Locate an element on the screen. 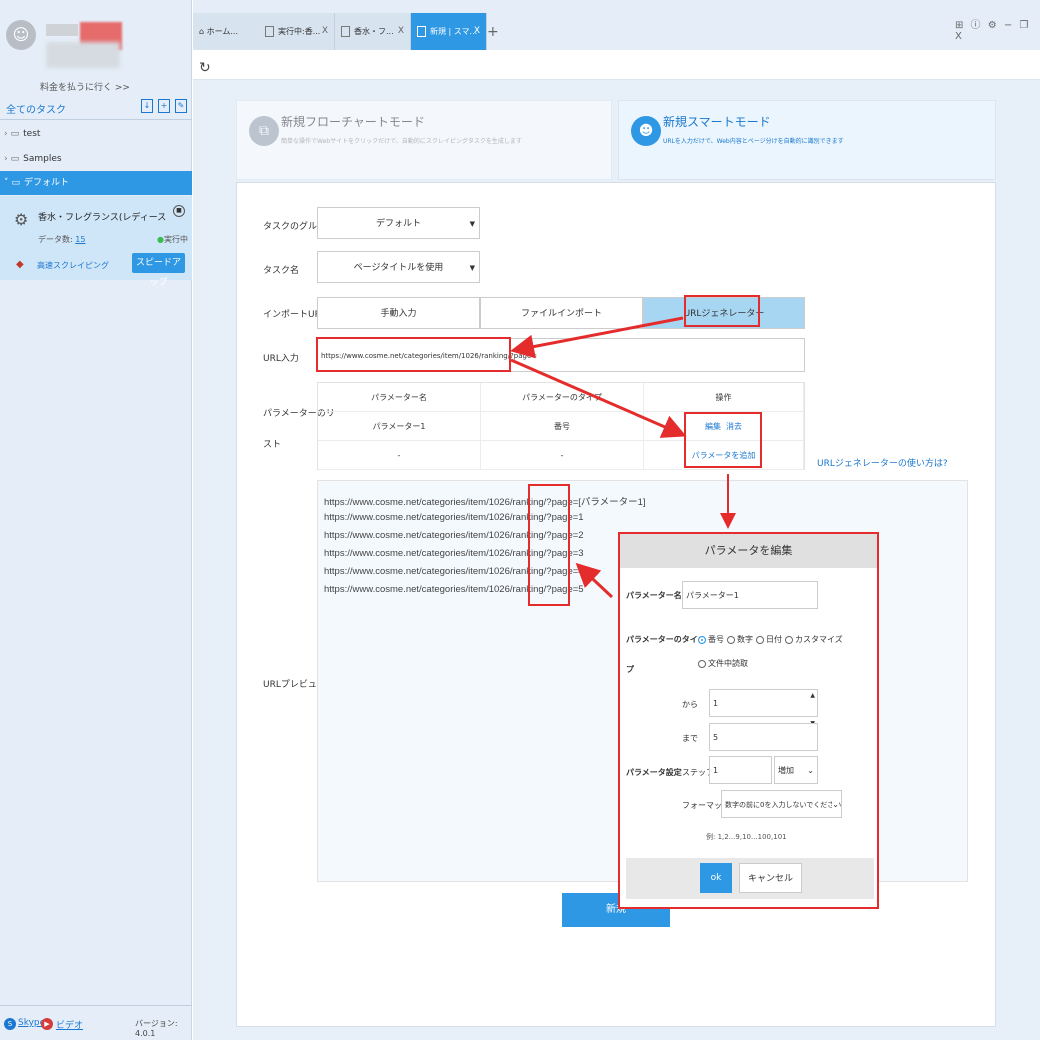 The height and width of the screenshot is (1040, 1040). arrow-dialog-to-preview is located at coordinates (594, 580).